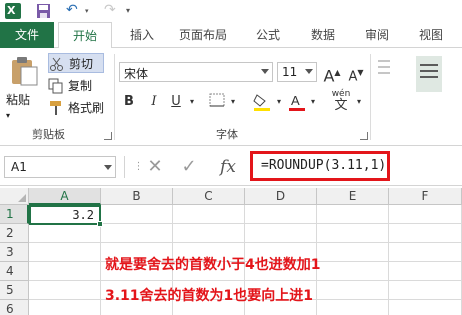  Describe the element at coordinates (356, 73) in the screenshot. I see `decrease-font-icon: A▼` at that location.